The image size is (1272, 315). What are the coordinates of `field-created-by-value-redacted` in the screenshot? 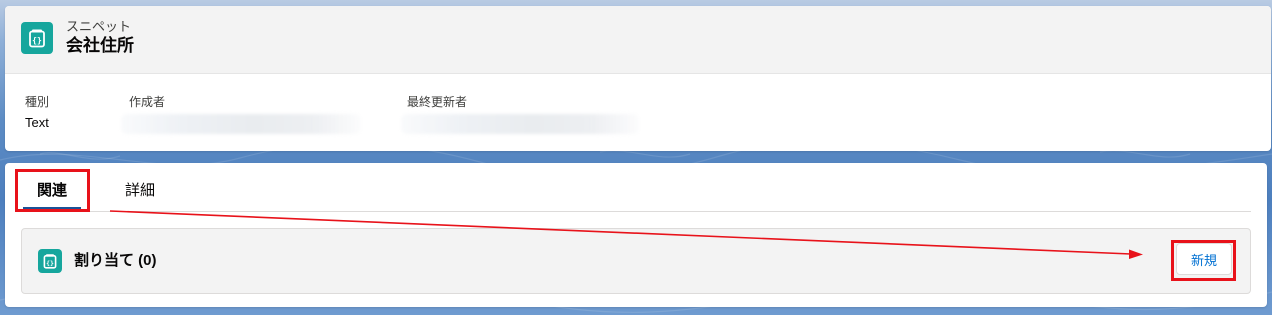 It's located at (241, 124).